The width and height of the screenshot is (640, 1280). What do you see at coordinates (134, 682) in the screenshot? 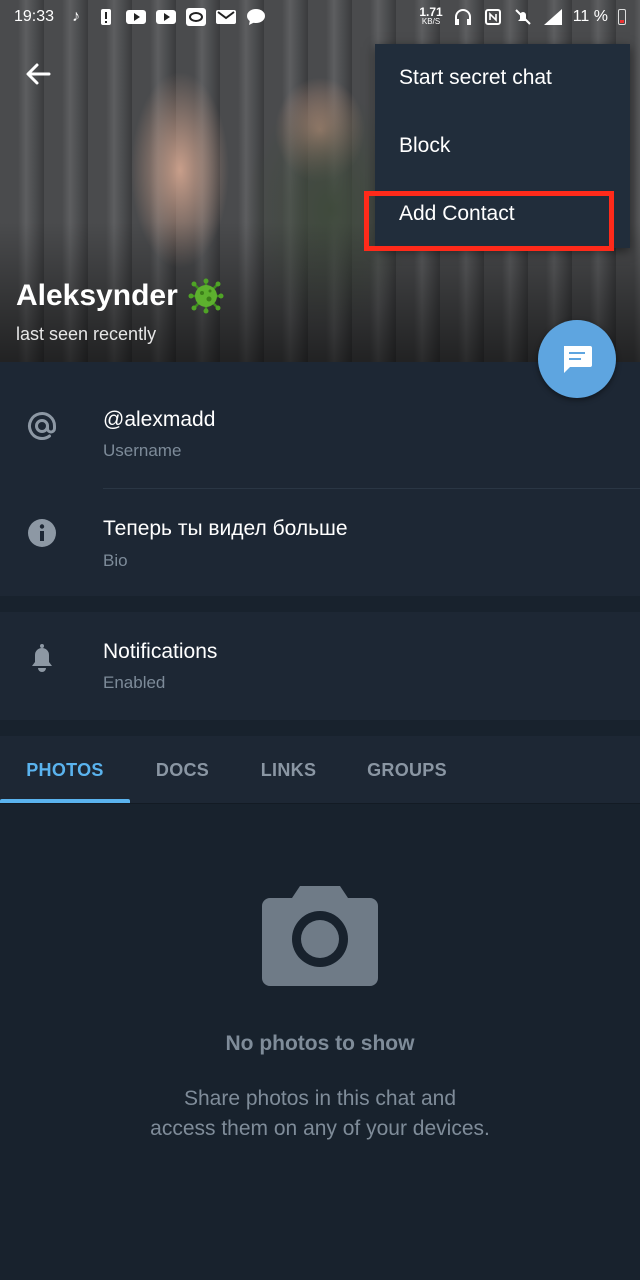
I see `notifications-status: Enabled` at bounding box center [134, 682].